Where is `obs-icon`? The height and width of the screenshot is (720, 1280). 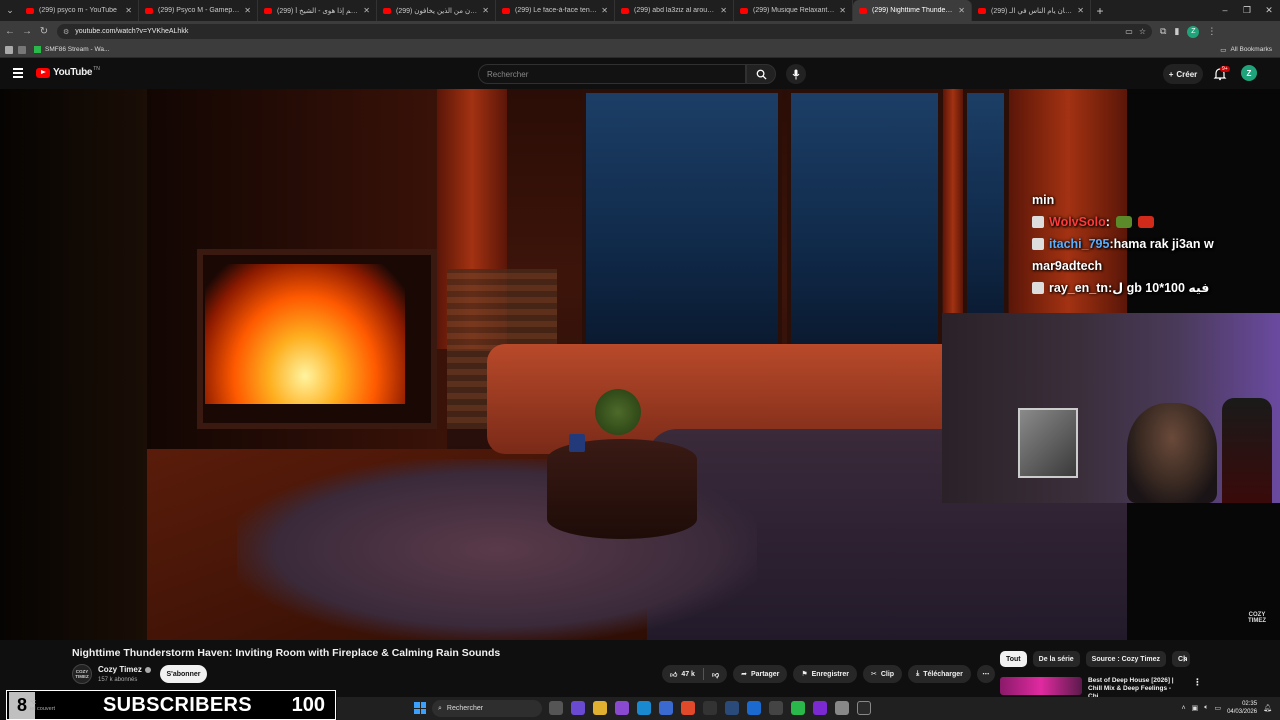 obs-icon is located at coordinates (710, 708).